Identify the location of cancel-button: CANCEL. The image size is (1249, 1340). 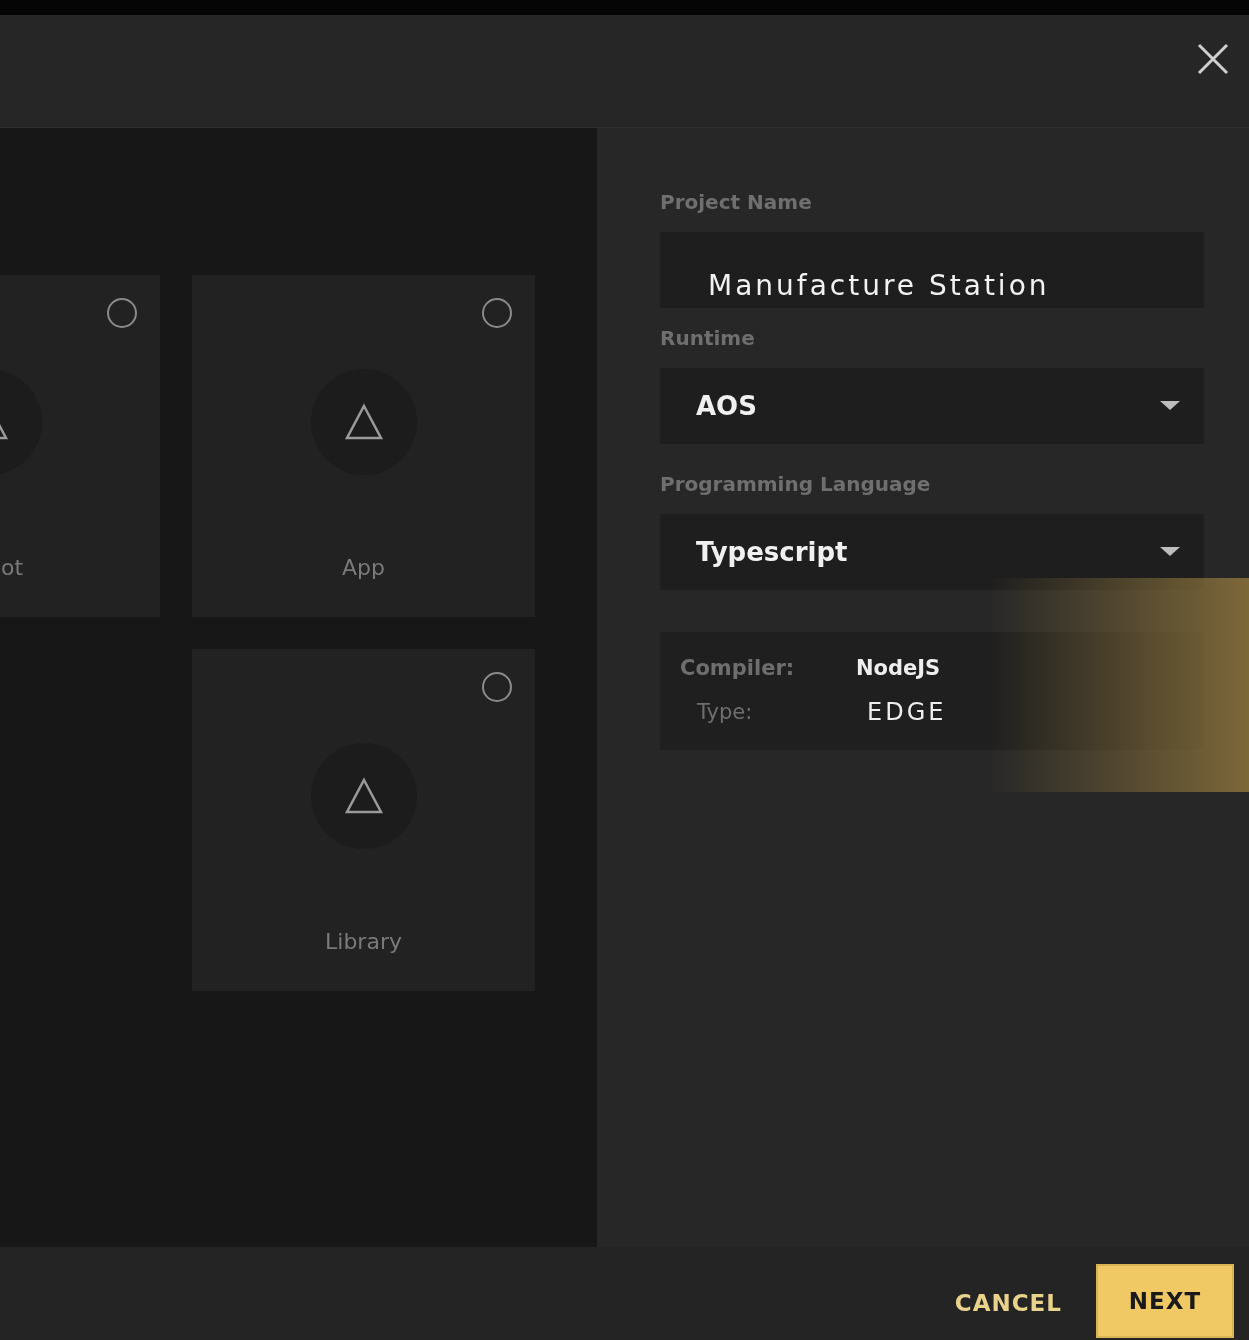
(1008, 1303).